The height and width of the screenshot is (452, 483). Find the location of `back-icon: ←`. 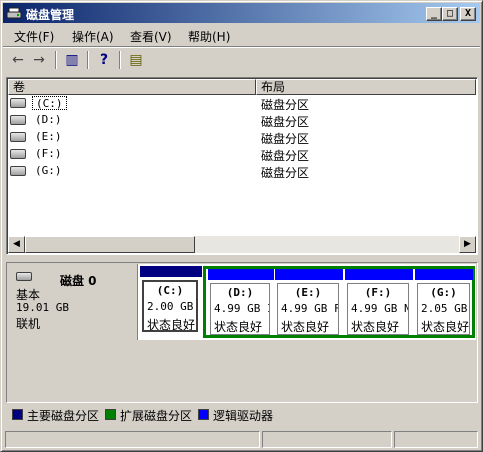

back-icon: ← is located at coordinates (18, 60).